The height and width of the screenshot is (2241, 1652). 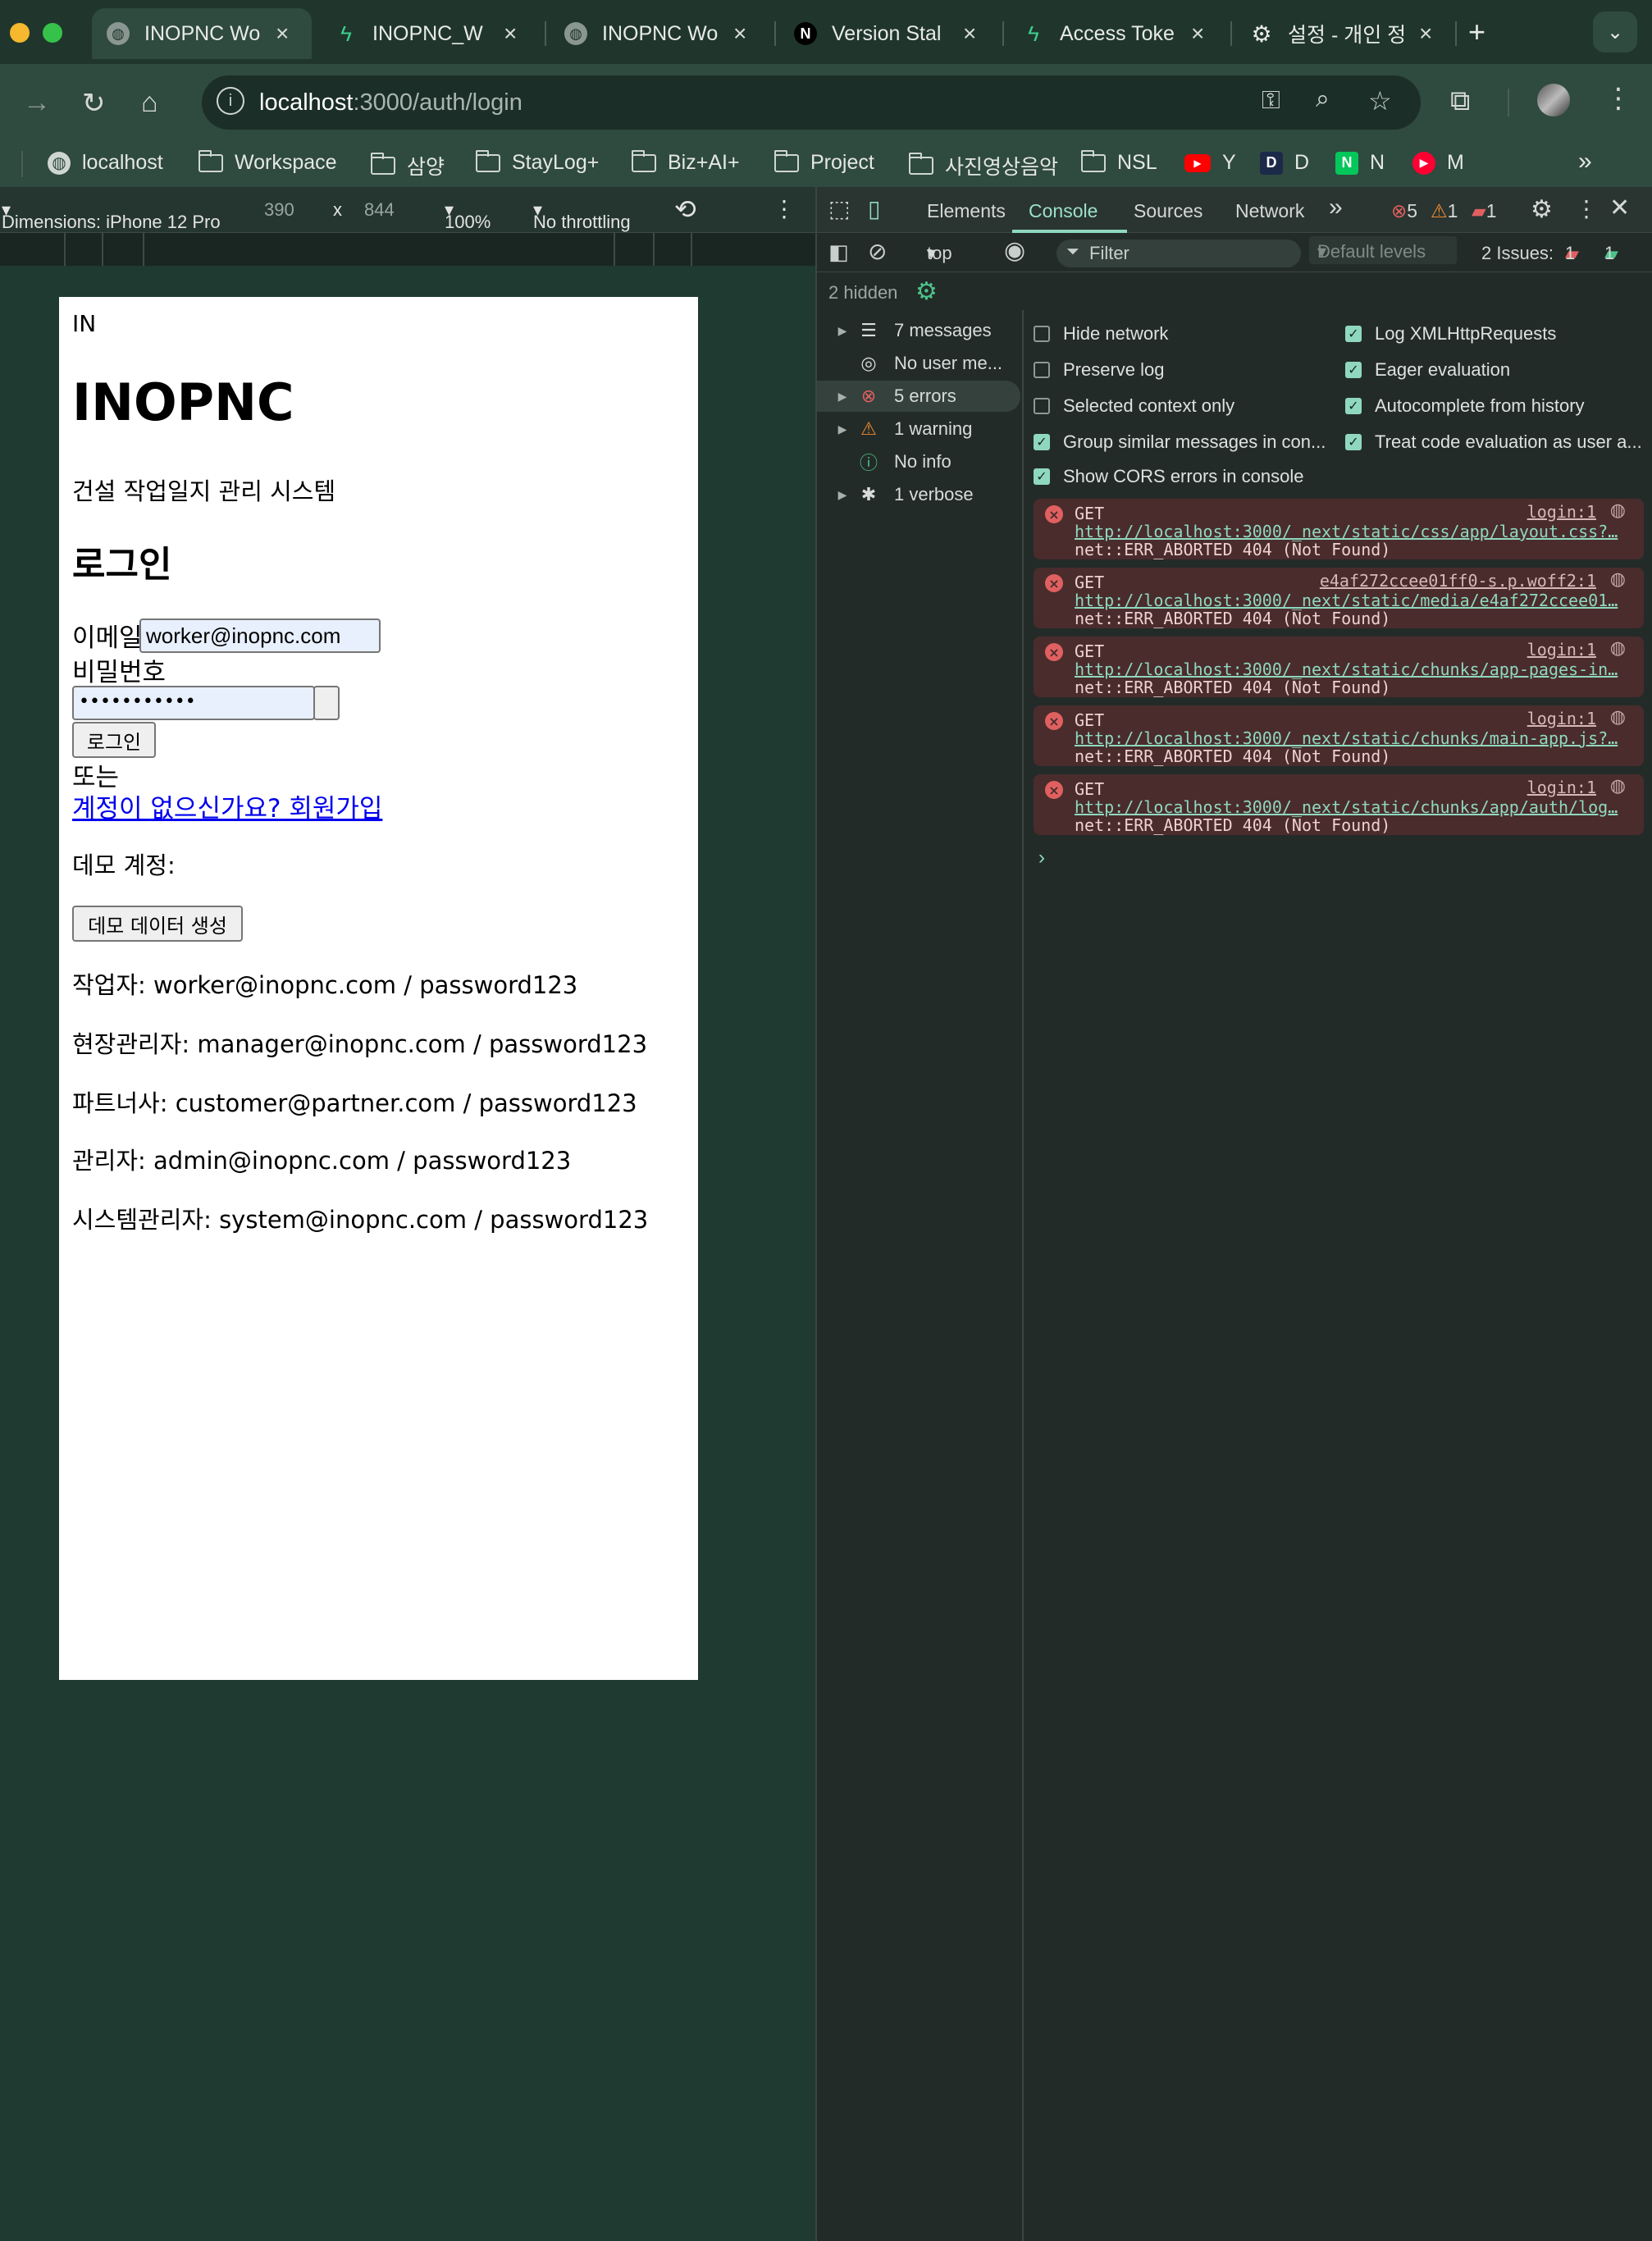 What do you see at coordinates (1168, 211) in the screenshot?
I see `tab-sources: Sources` at bounding box center [1168, 211].